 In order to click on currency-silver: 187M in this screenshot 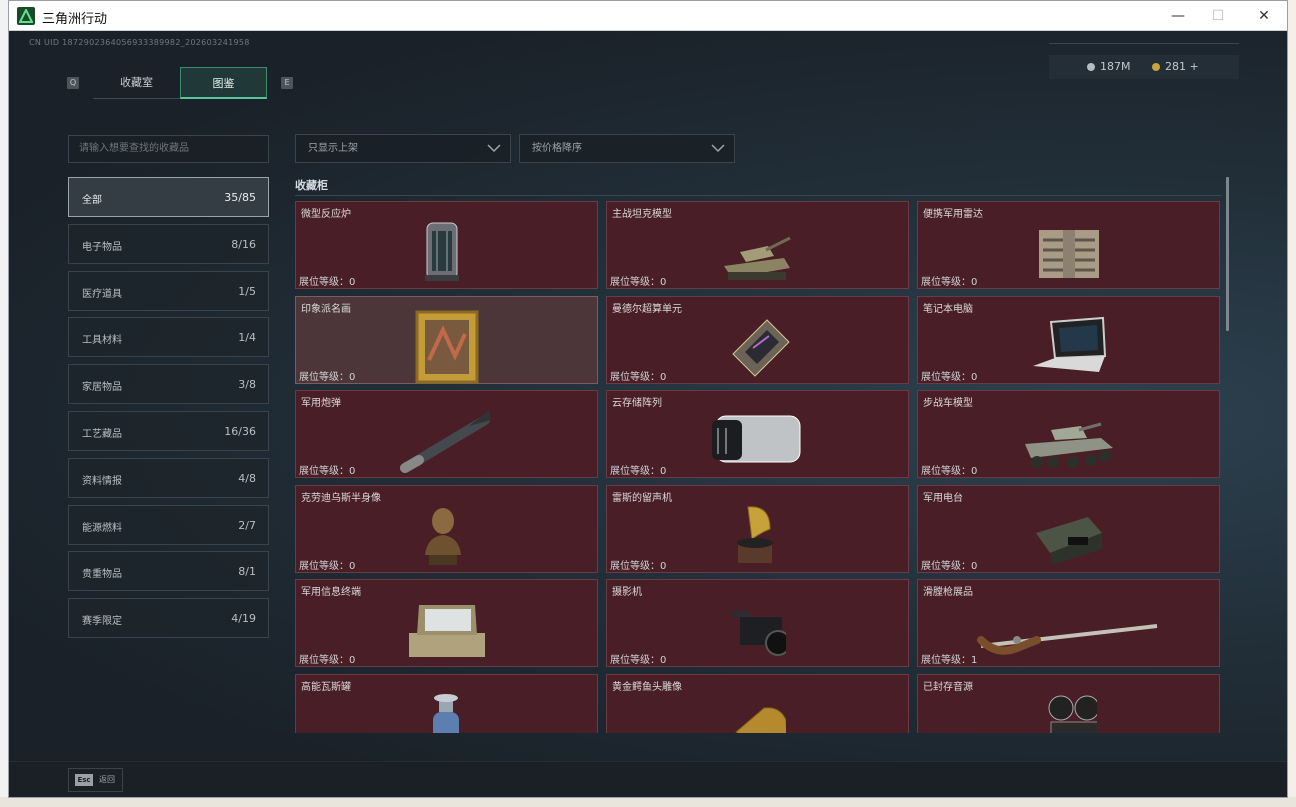, I will do `click(1109, 66)`.